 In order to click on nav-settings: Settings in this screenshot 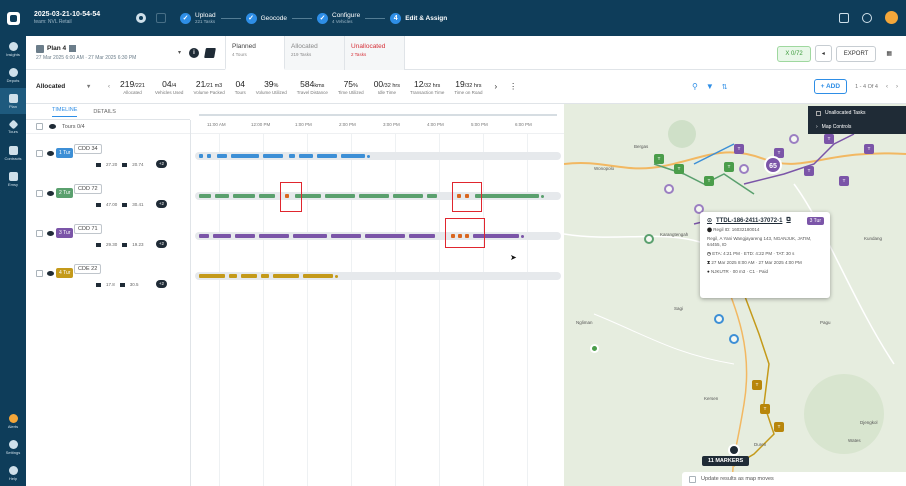, I will do `click(13, 447)`.